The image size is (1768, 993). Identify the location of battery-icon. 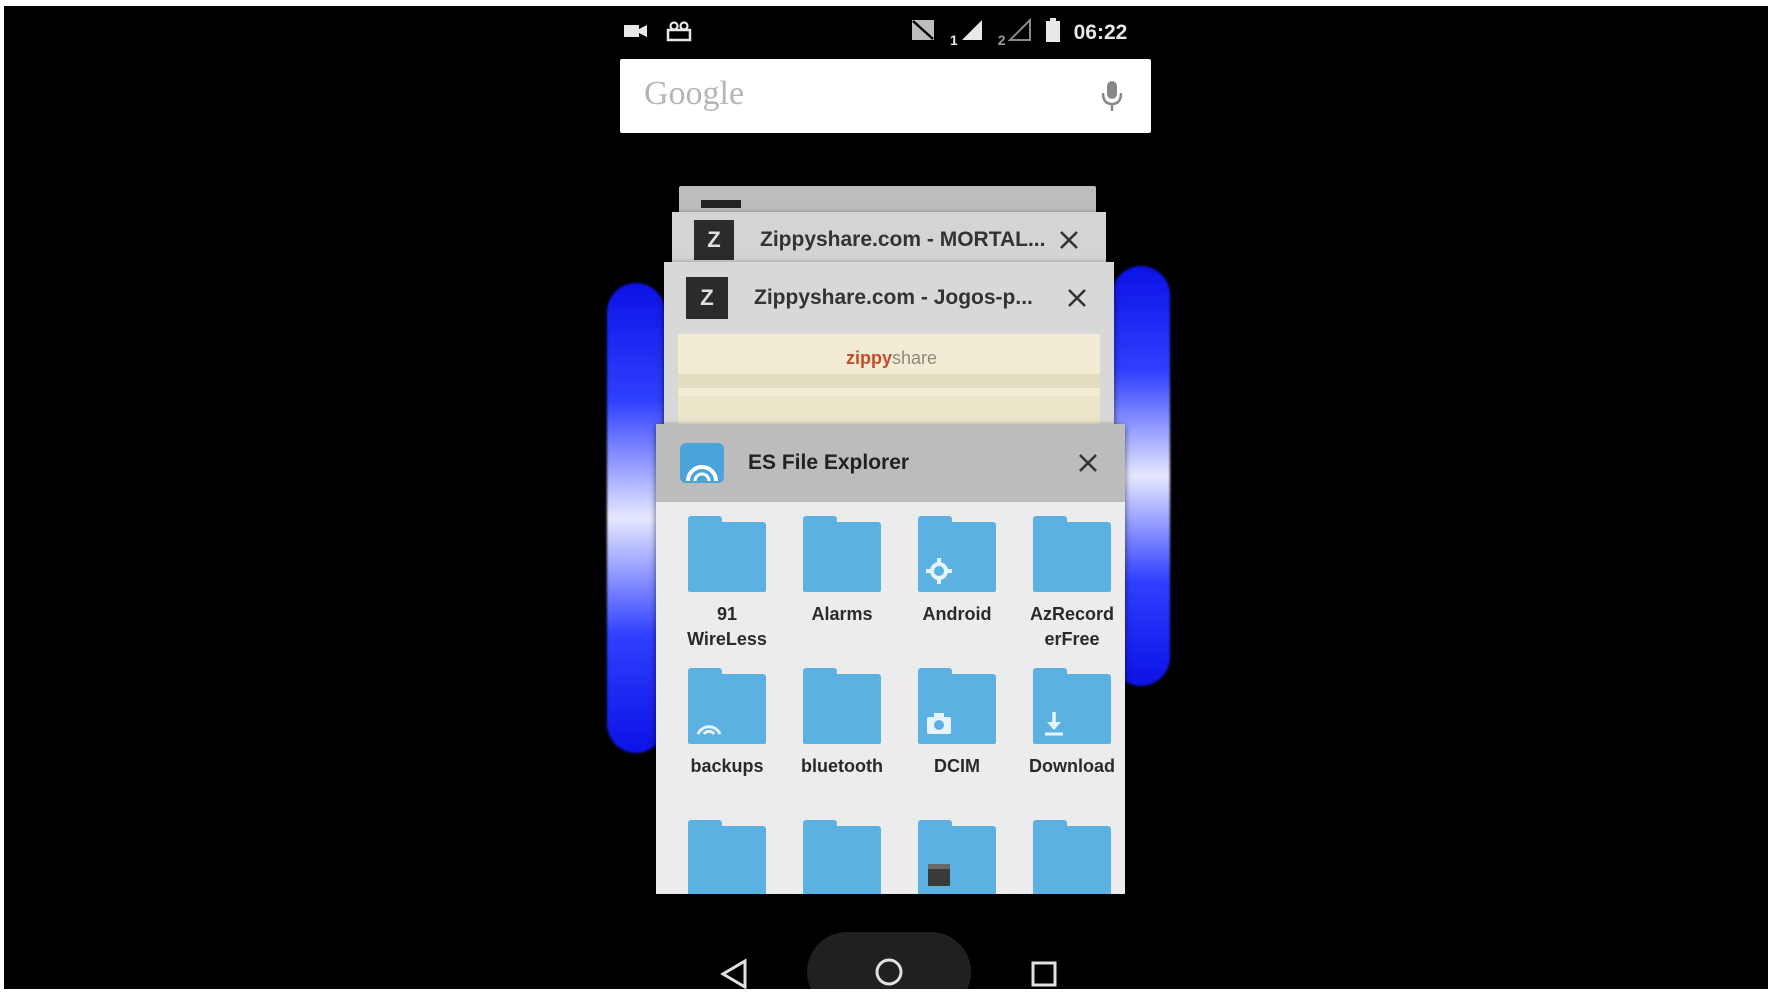
(1052, 33).